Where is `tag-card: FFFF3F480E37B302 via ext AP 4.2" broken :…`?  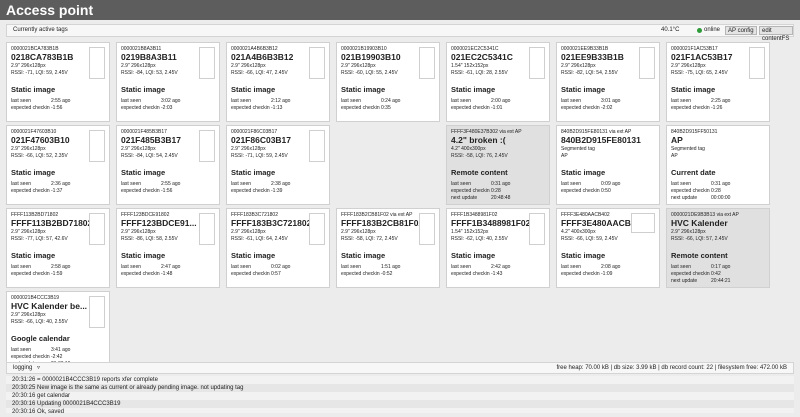
tag-card: FFFF3F480E37B302 via ext AP 4.2" broken :… is located at coordinates (498, 165).